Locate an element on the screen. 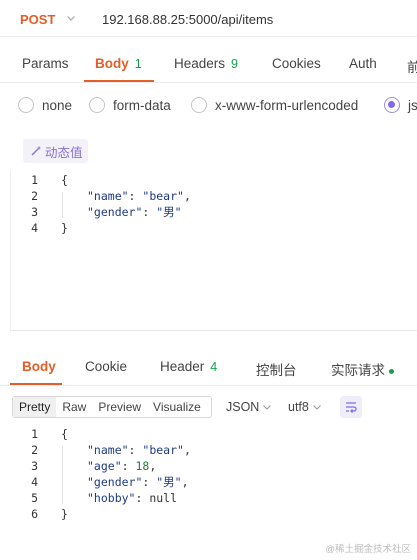  body-type-urlencoded: x-www-form-urlencoded is located at coordinates (274, 105).